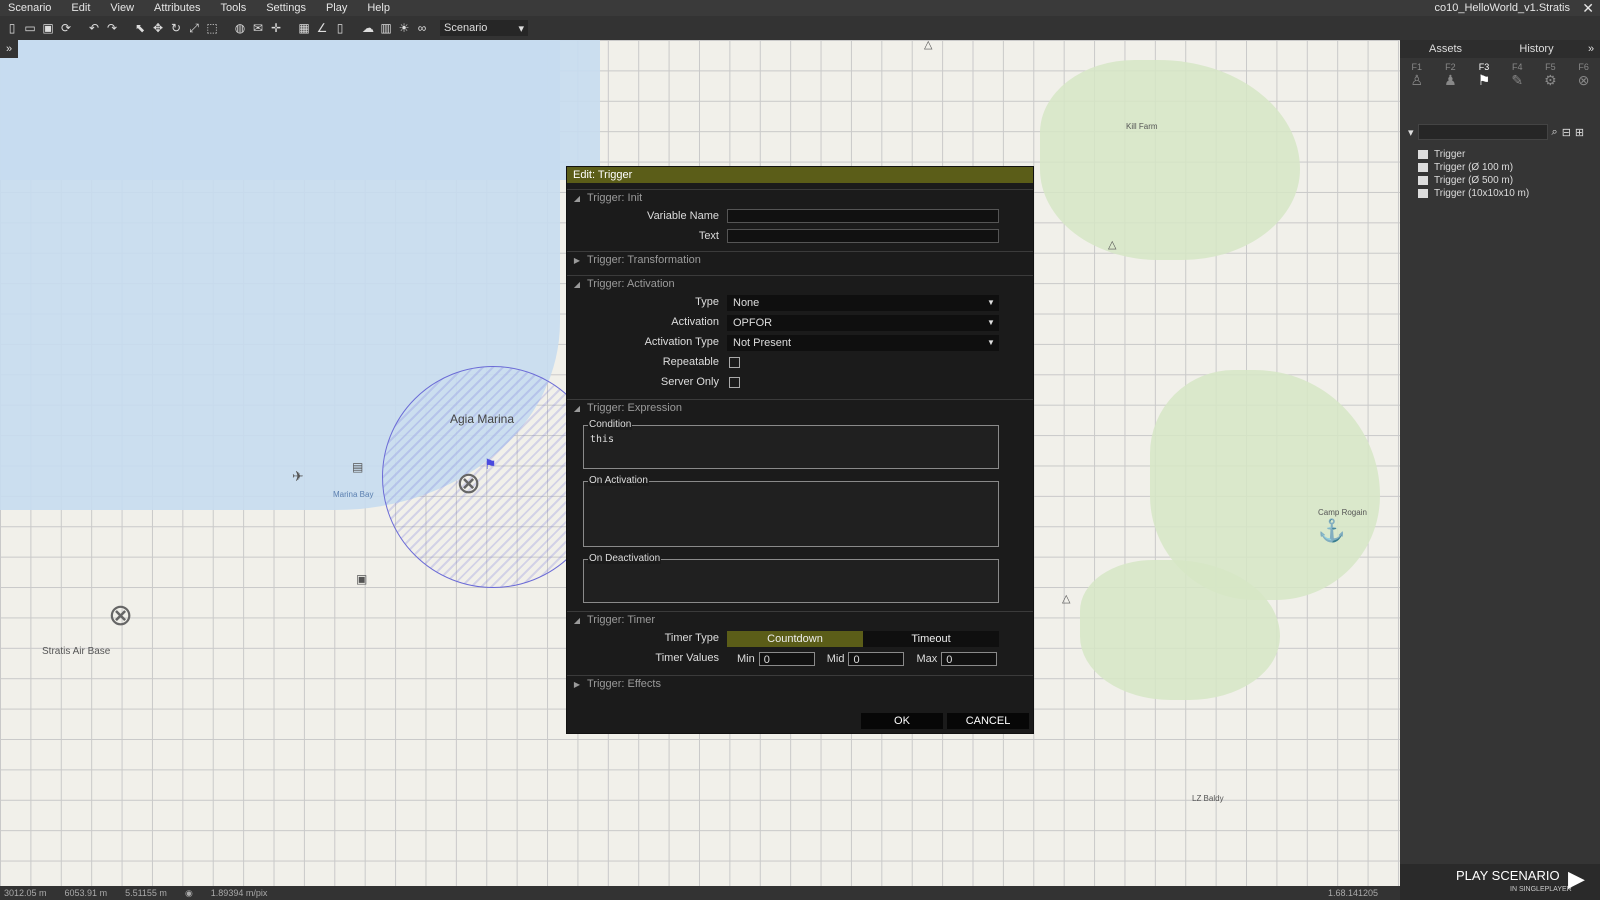 This screenshot has width=1600, height=900. I want to click on map-scale: 1.89394 m/pix, so click(239, 893).